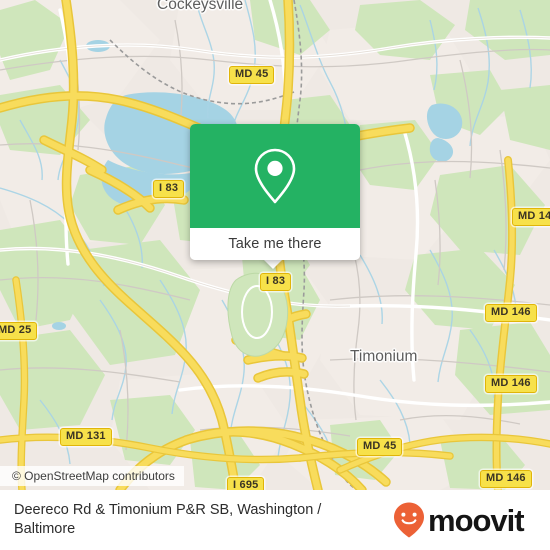  I want to click on attribution-text: © OpenStreetMap contributors, so click(93, 476).